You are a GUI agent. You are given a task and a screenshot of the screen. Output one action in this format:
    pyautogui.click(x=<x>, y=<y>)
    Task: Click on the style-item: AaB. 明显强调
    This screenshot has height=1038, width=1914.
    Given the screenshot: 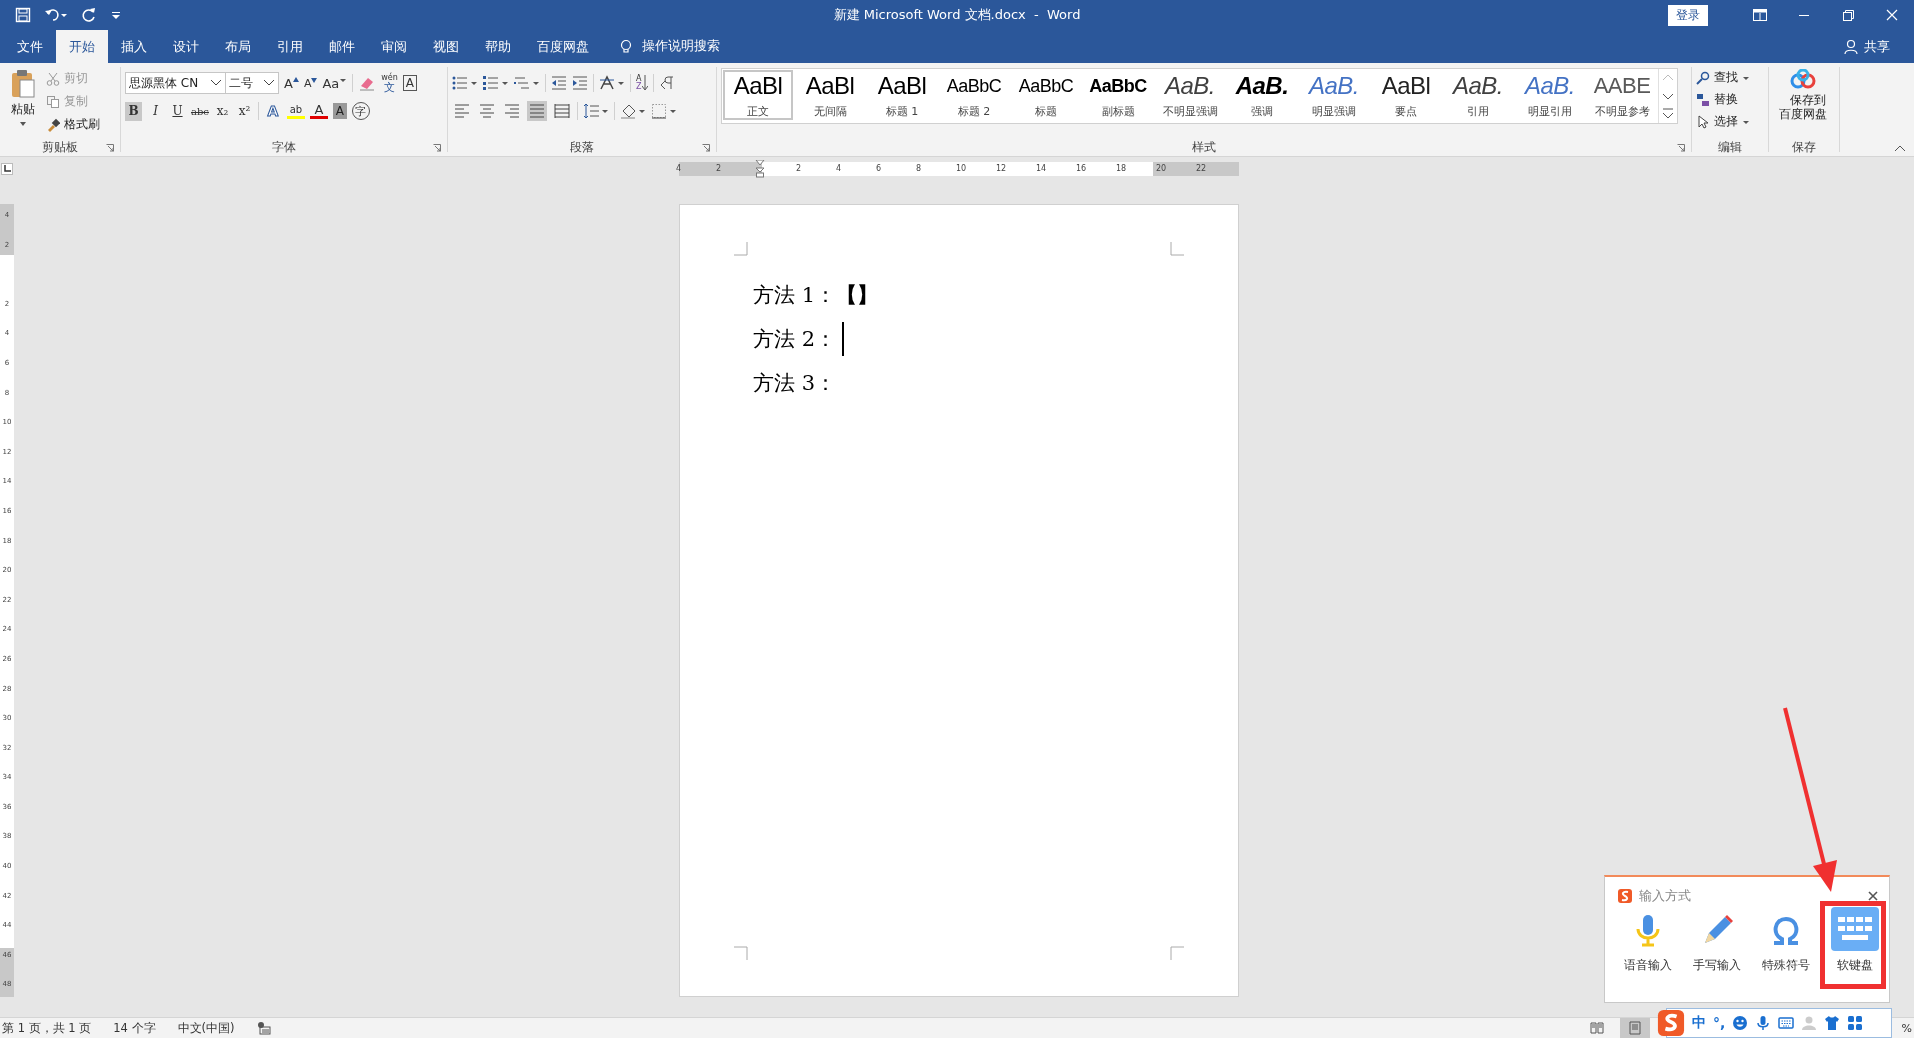 What is the action you would take?
    pyautogui.click(x=1334, y=95)
    